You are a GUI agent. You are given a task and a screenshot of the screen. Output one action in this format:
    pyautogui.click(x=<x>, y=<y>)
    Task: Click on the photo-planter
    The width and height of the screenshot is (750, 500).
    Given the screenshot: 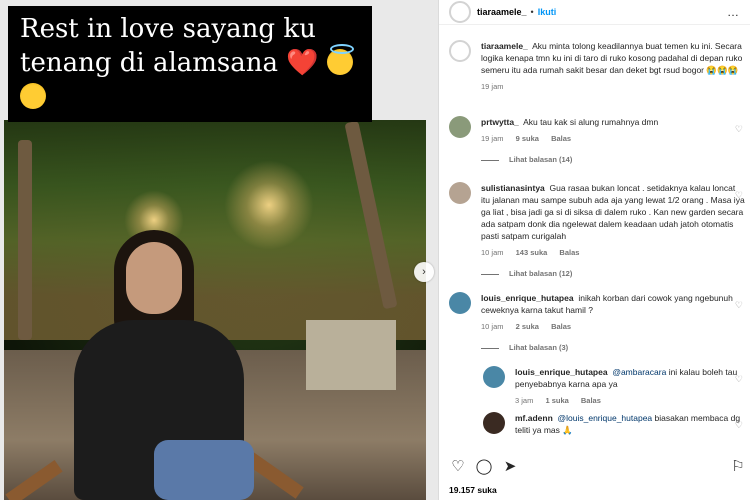 What is the action you would take?
    pyautogui.click(x=351, y=355)
    